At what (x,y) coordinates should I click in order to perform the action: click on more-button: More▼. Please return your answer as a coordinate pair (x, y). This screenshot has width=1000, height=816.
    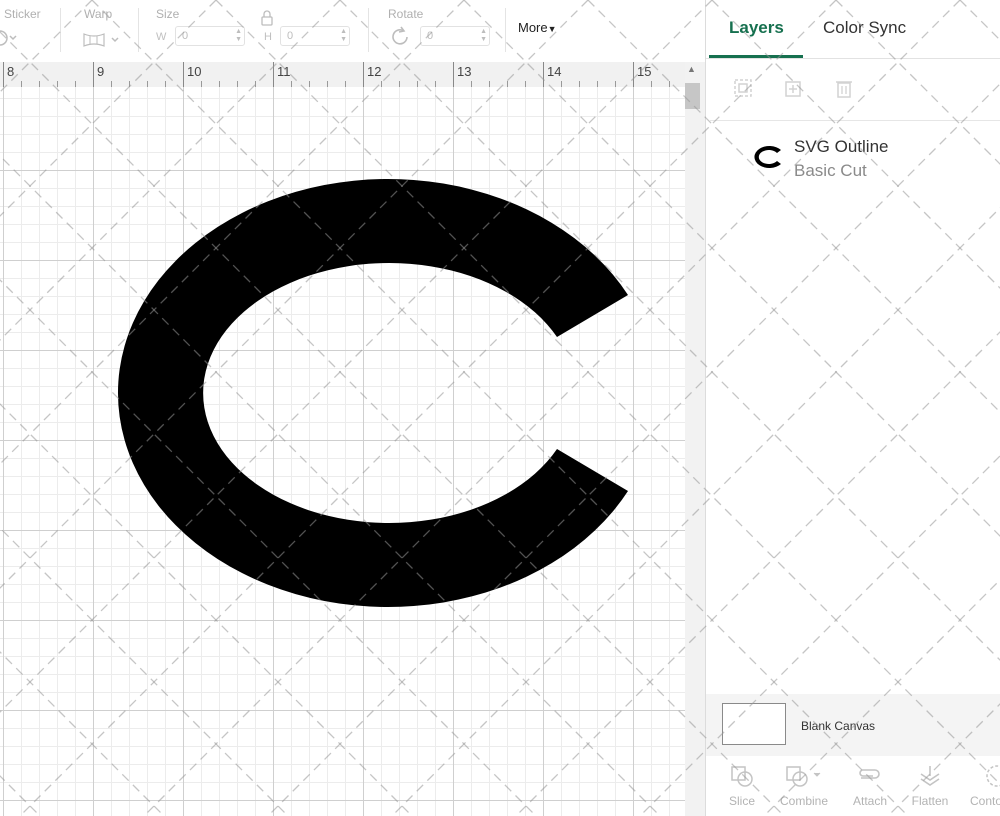
    Looking at the image, I should click on (537, 27).